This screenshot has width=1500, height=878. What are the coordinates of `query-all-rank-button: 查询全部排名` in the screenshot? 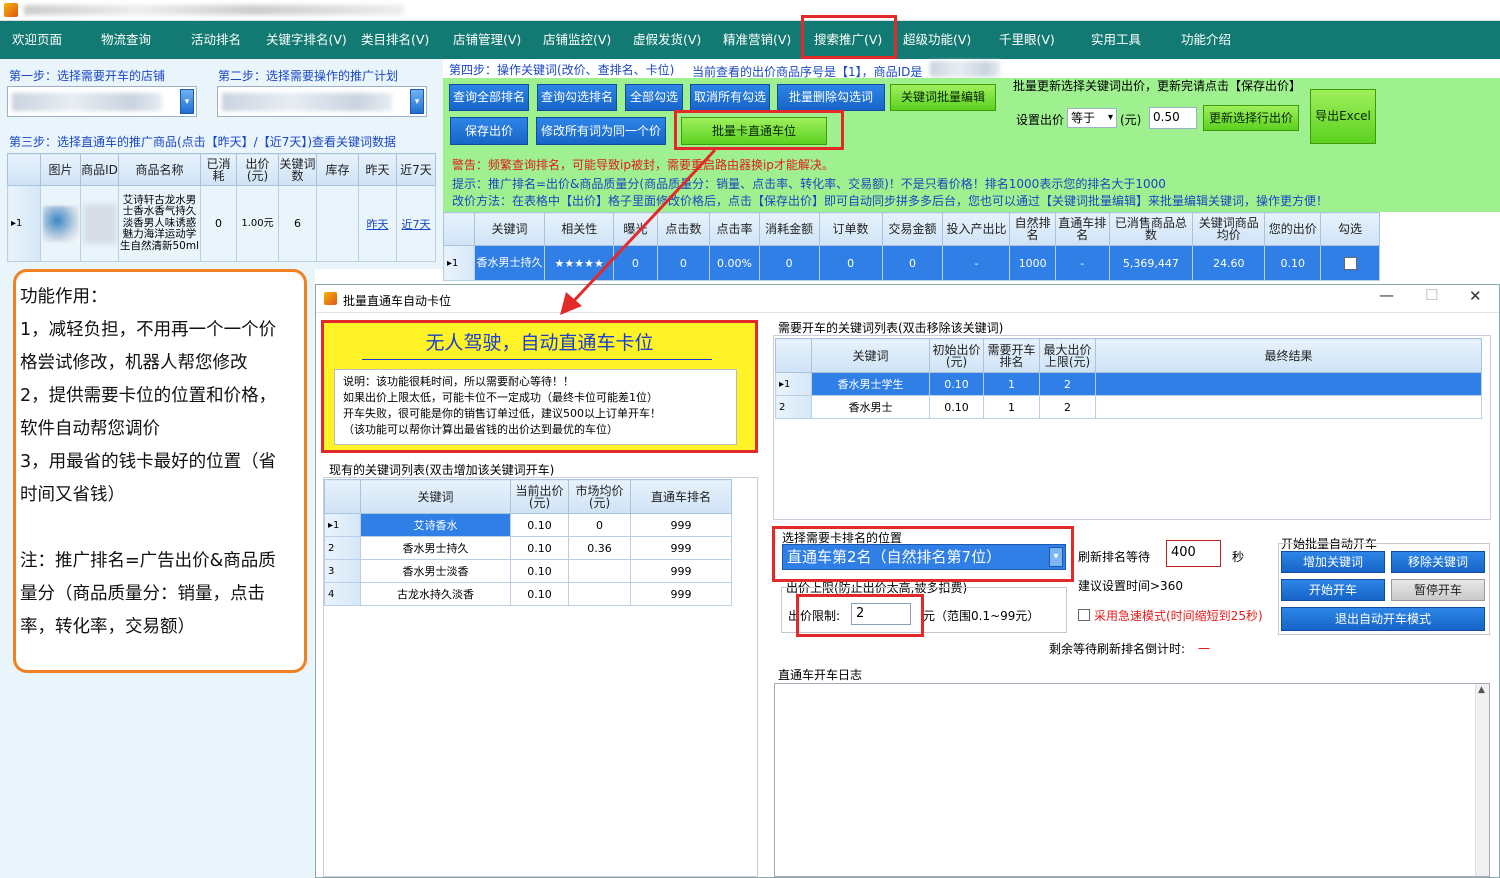 It's located at (489, 97).